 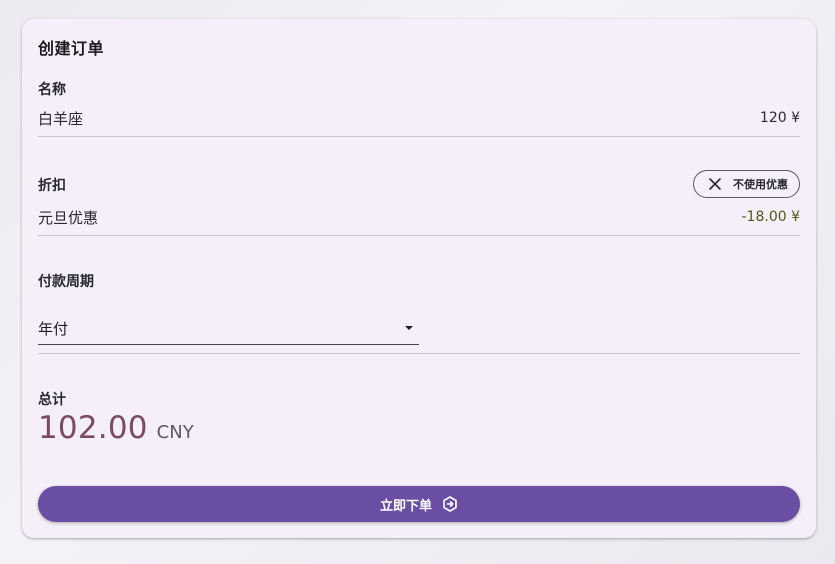 I want to click on total-currency: CNY, so click(x=175, y=432).